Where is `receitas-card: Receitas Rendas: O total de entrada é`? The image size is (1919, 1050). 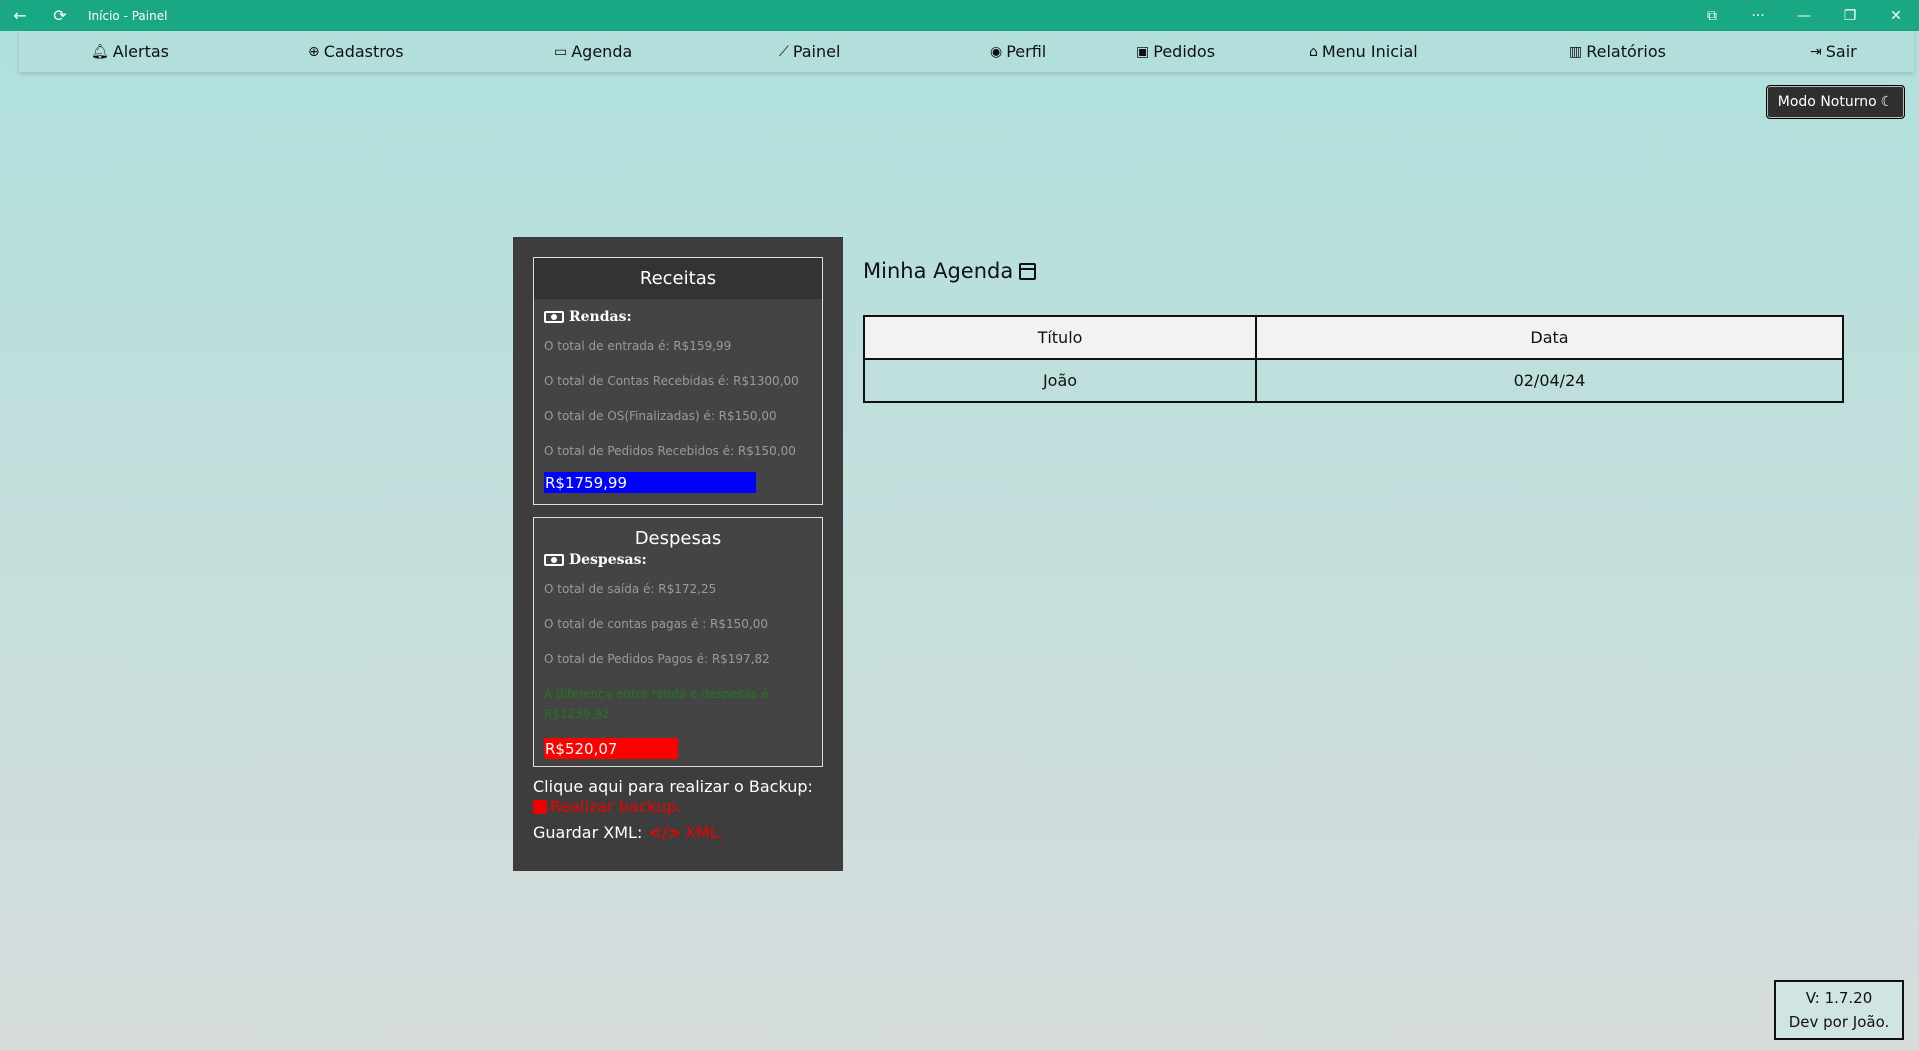 receitas-card: Receitas Rendas: O total de entrada é is located at coordinates (678, 381).